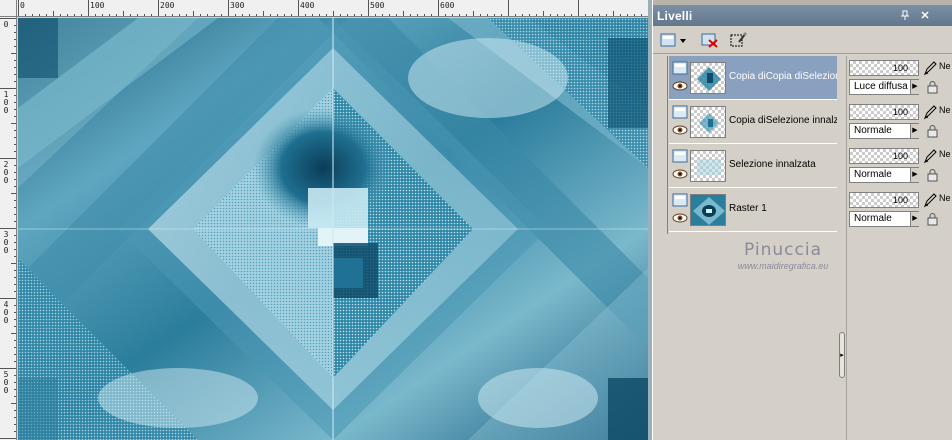  What do you see at coordinates (842, 355) in the screenshot?
I see `splitter-grip-icon: ▸` at bounding box center [842, 355].